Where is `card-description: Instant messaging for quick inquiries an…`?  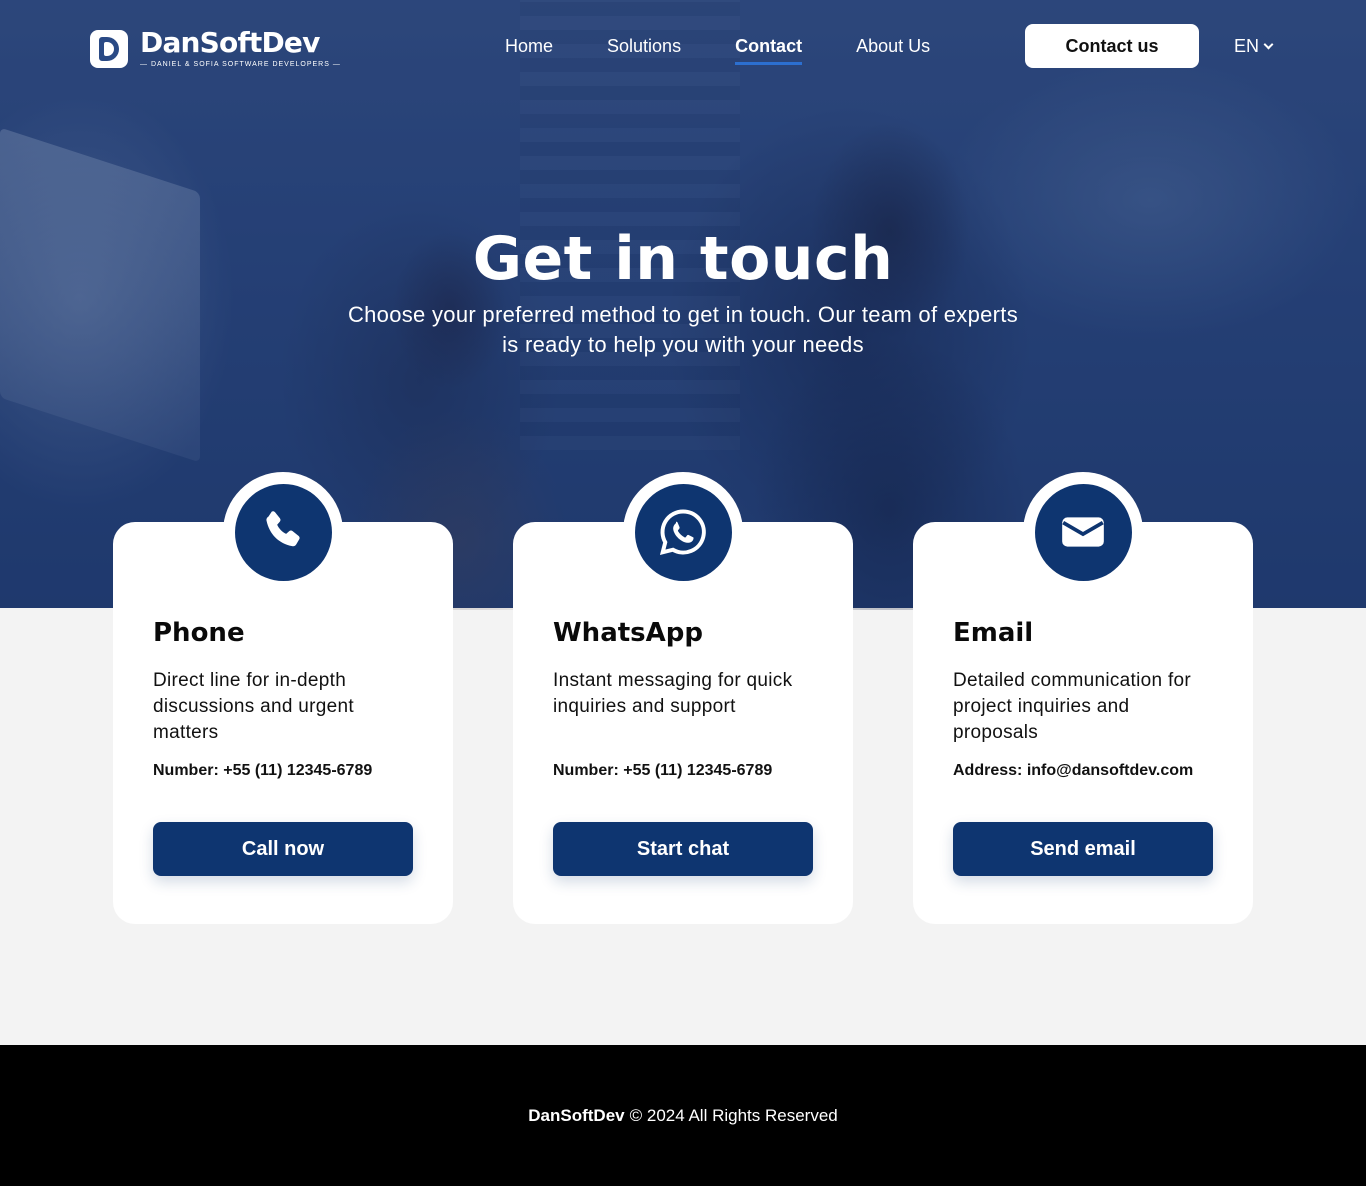 card-description: Instant messaging for quick inquiries an… is located at coordinates (673, 693).